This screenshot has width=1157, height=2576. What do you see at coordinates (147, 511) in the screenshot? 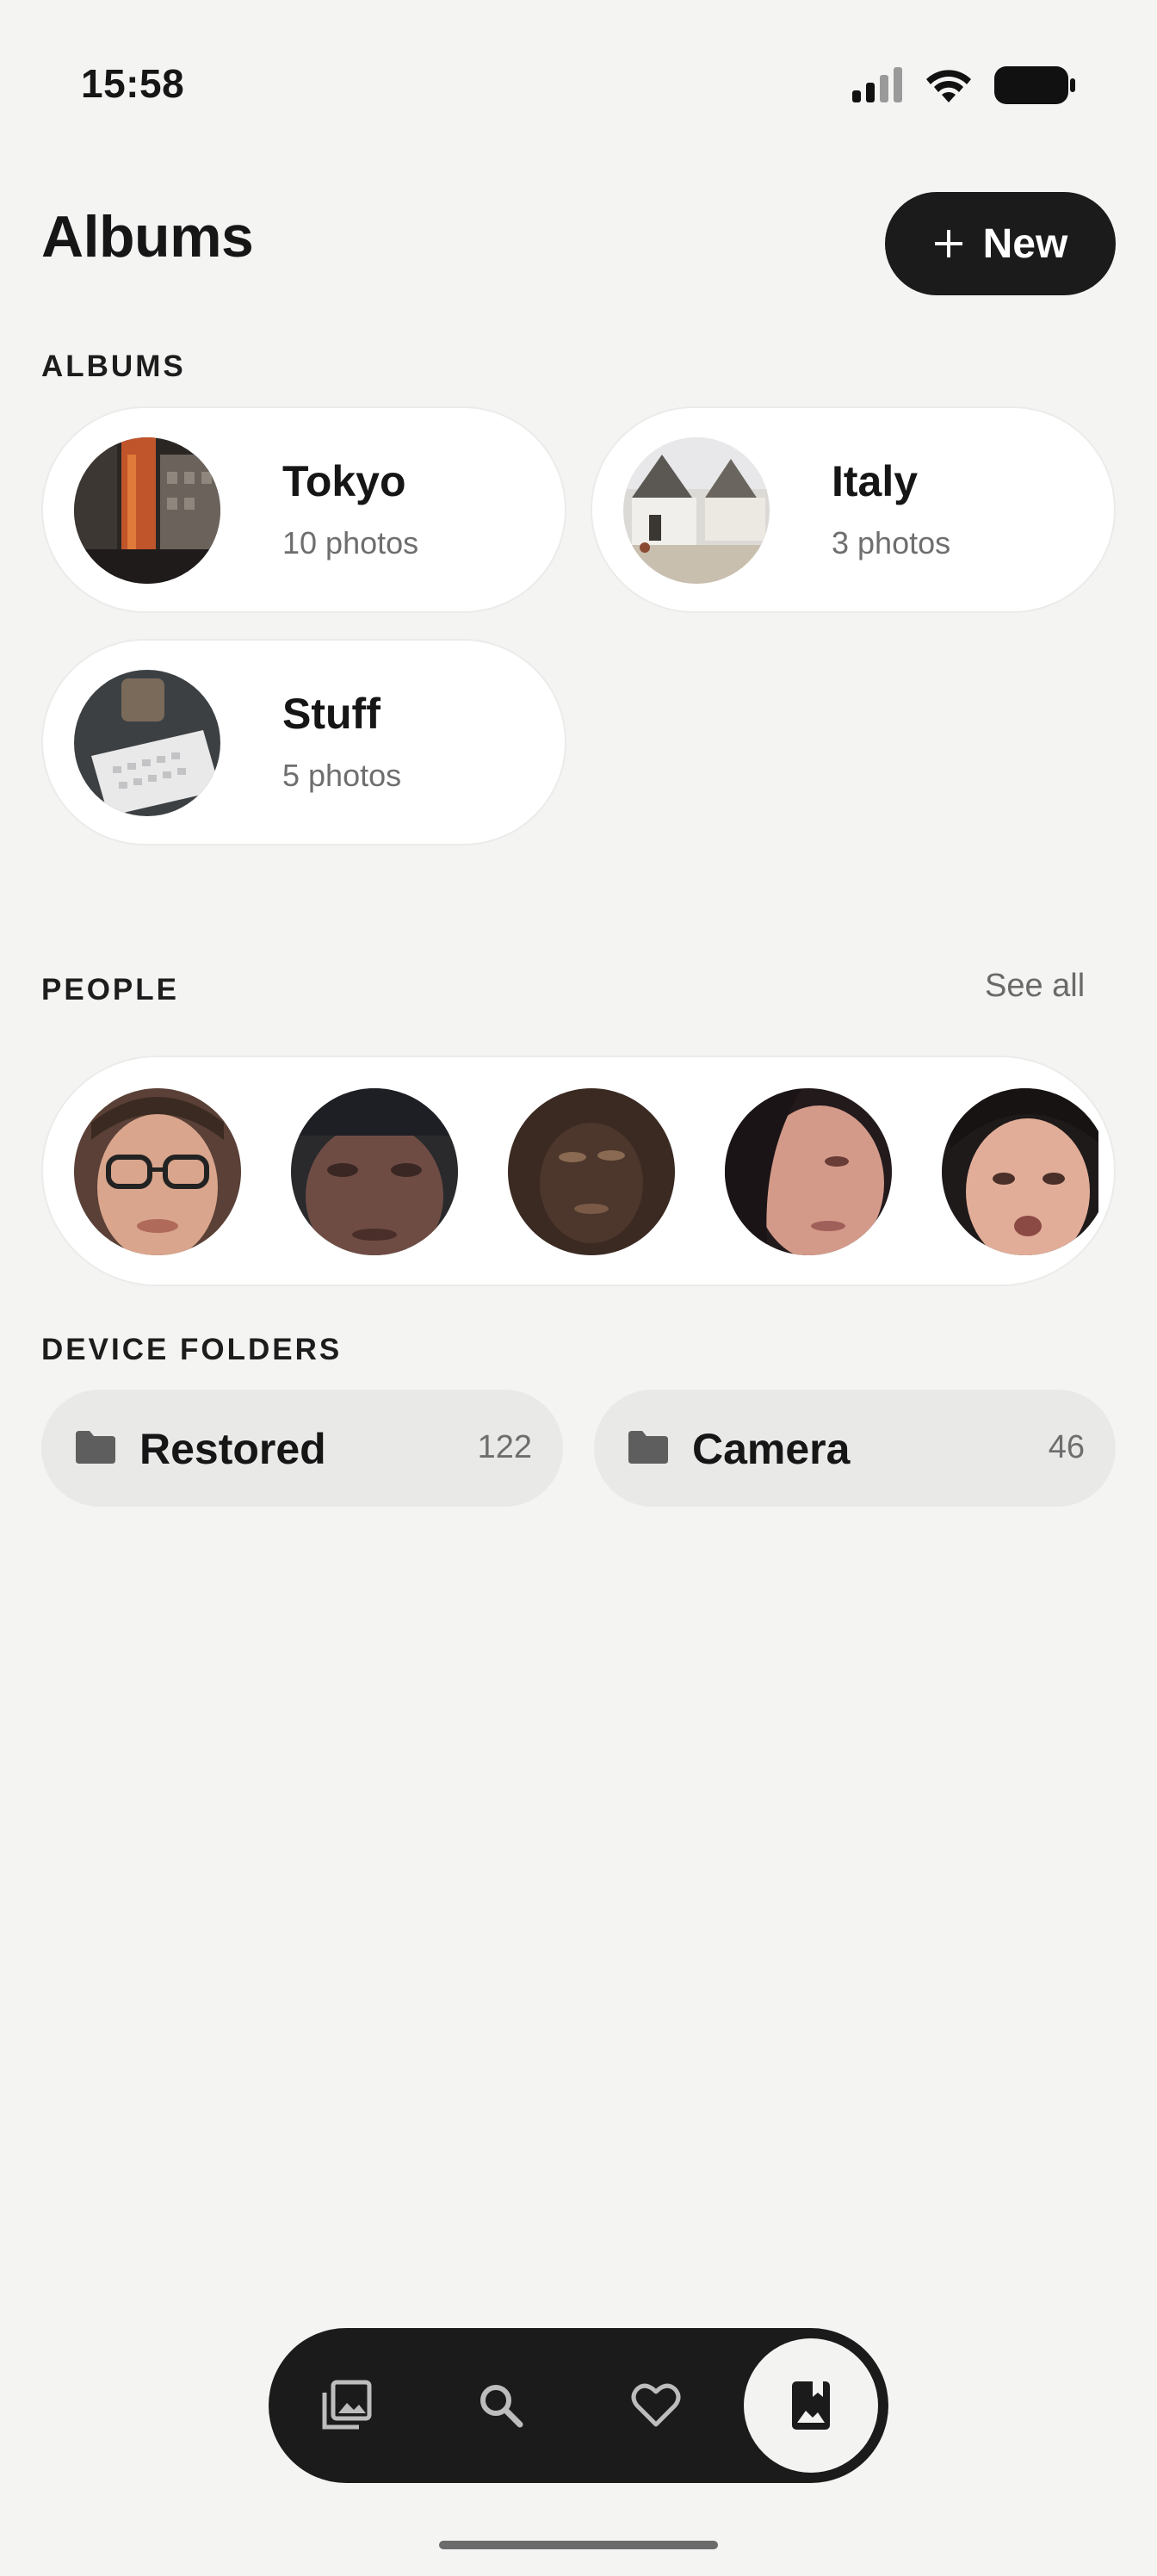
I see `album-thumb-tokyo` at bounding box center [147, 511].